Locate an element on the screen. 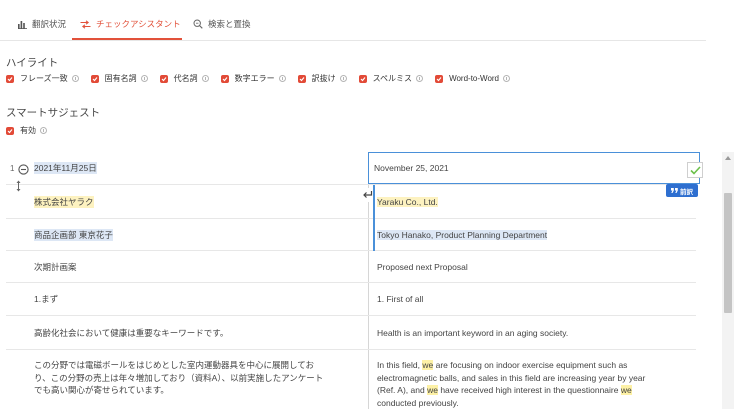 Image resolution: width=734 pixels, height=409 pixels. option-omission: 訳抜け is located at coordinates (322, 78).